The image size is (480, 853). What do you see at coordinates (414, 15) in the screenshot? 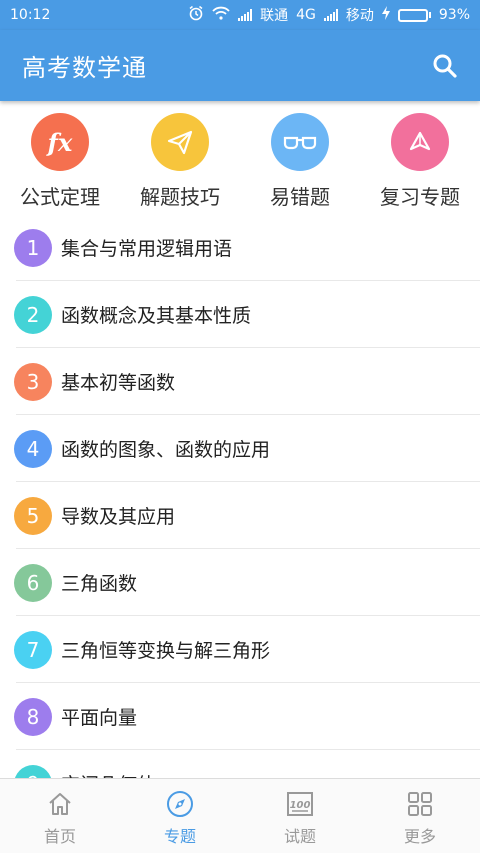
I see `battery-icon` at bounding box center [414, 15].